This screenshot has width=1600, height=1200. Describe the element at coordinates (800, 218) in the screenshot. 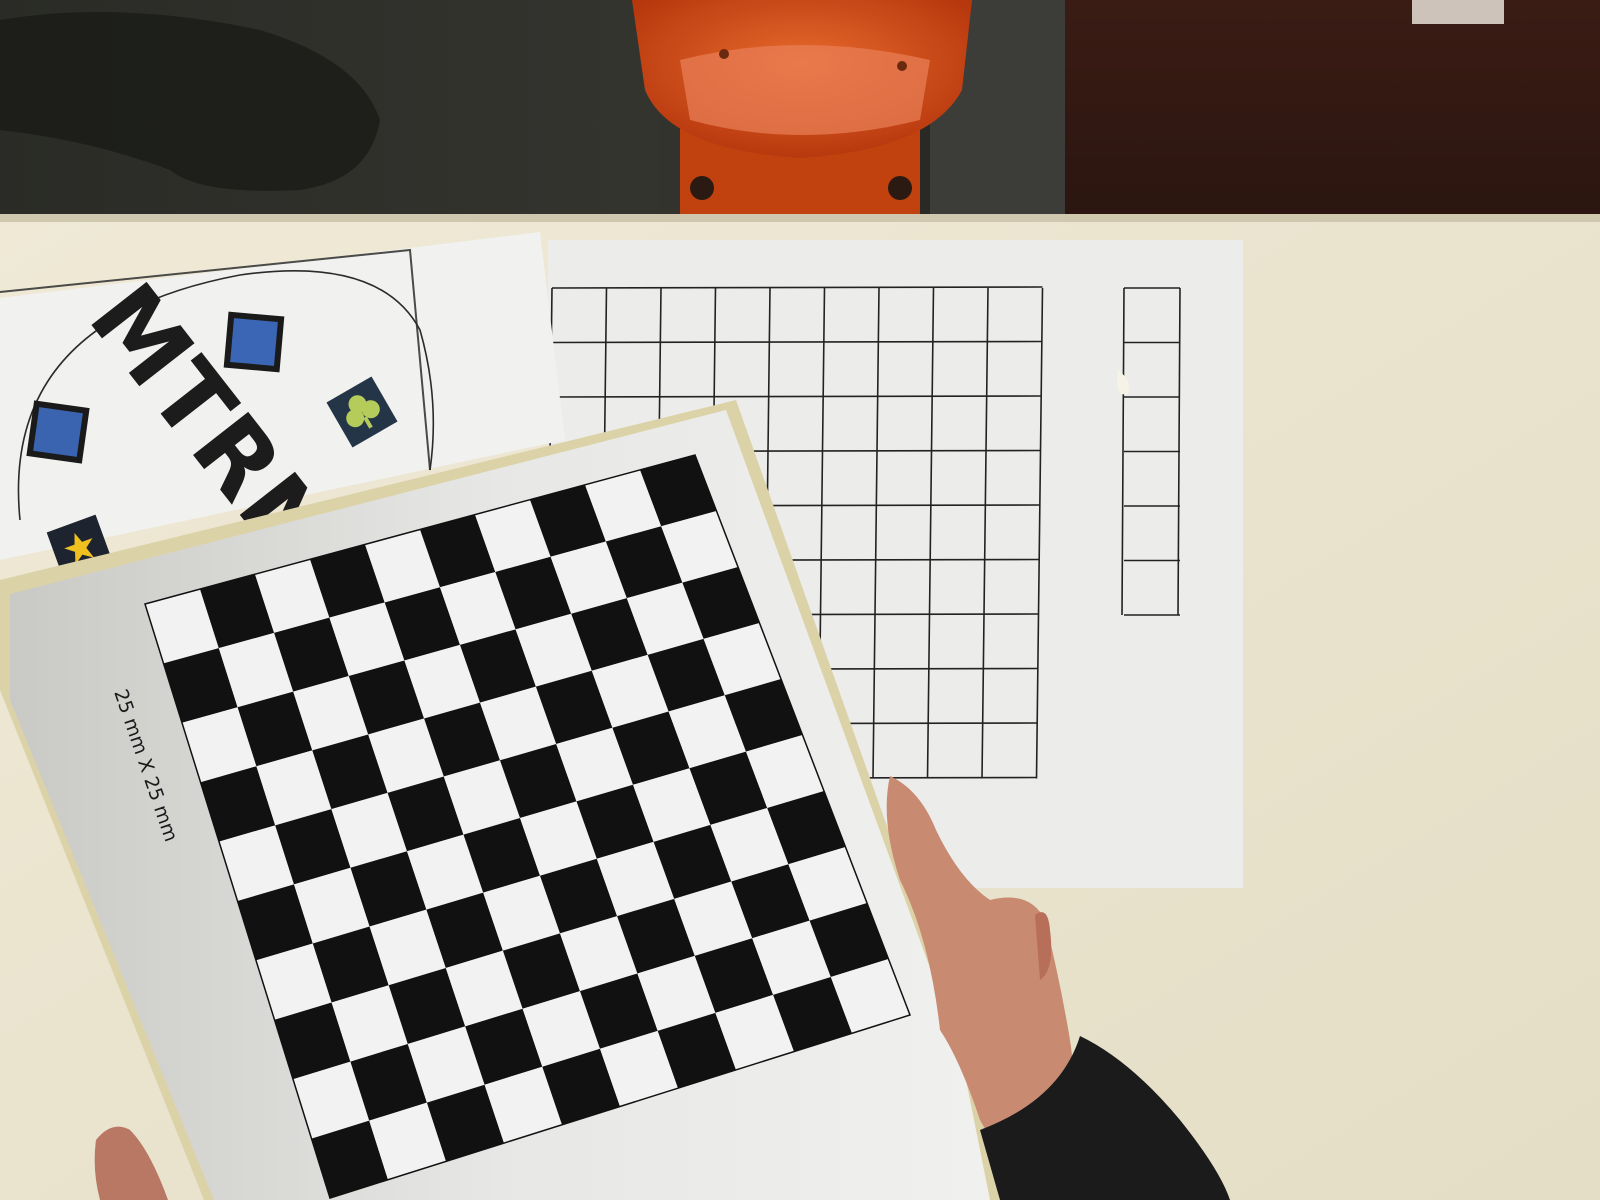

I see `table-edge-shadow` at that location.